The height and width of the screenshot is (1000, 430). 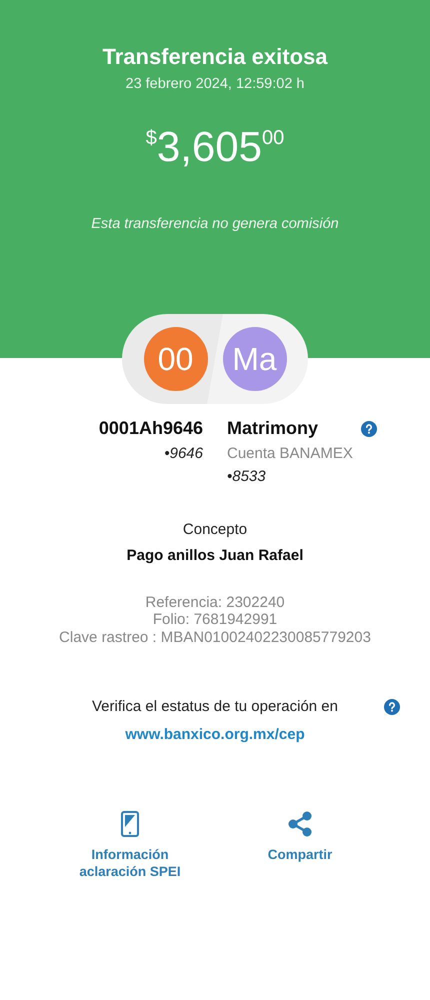 What do you see at coordinates (215, 84) in the screenshot?
I see `transfer-datetime: 23 febrero 2024, 12:59:02 h` at bounding box center [215, 84].